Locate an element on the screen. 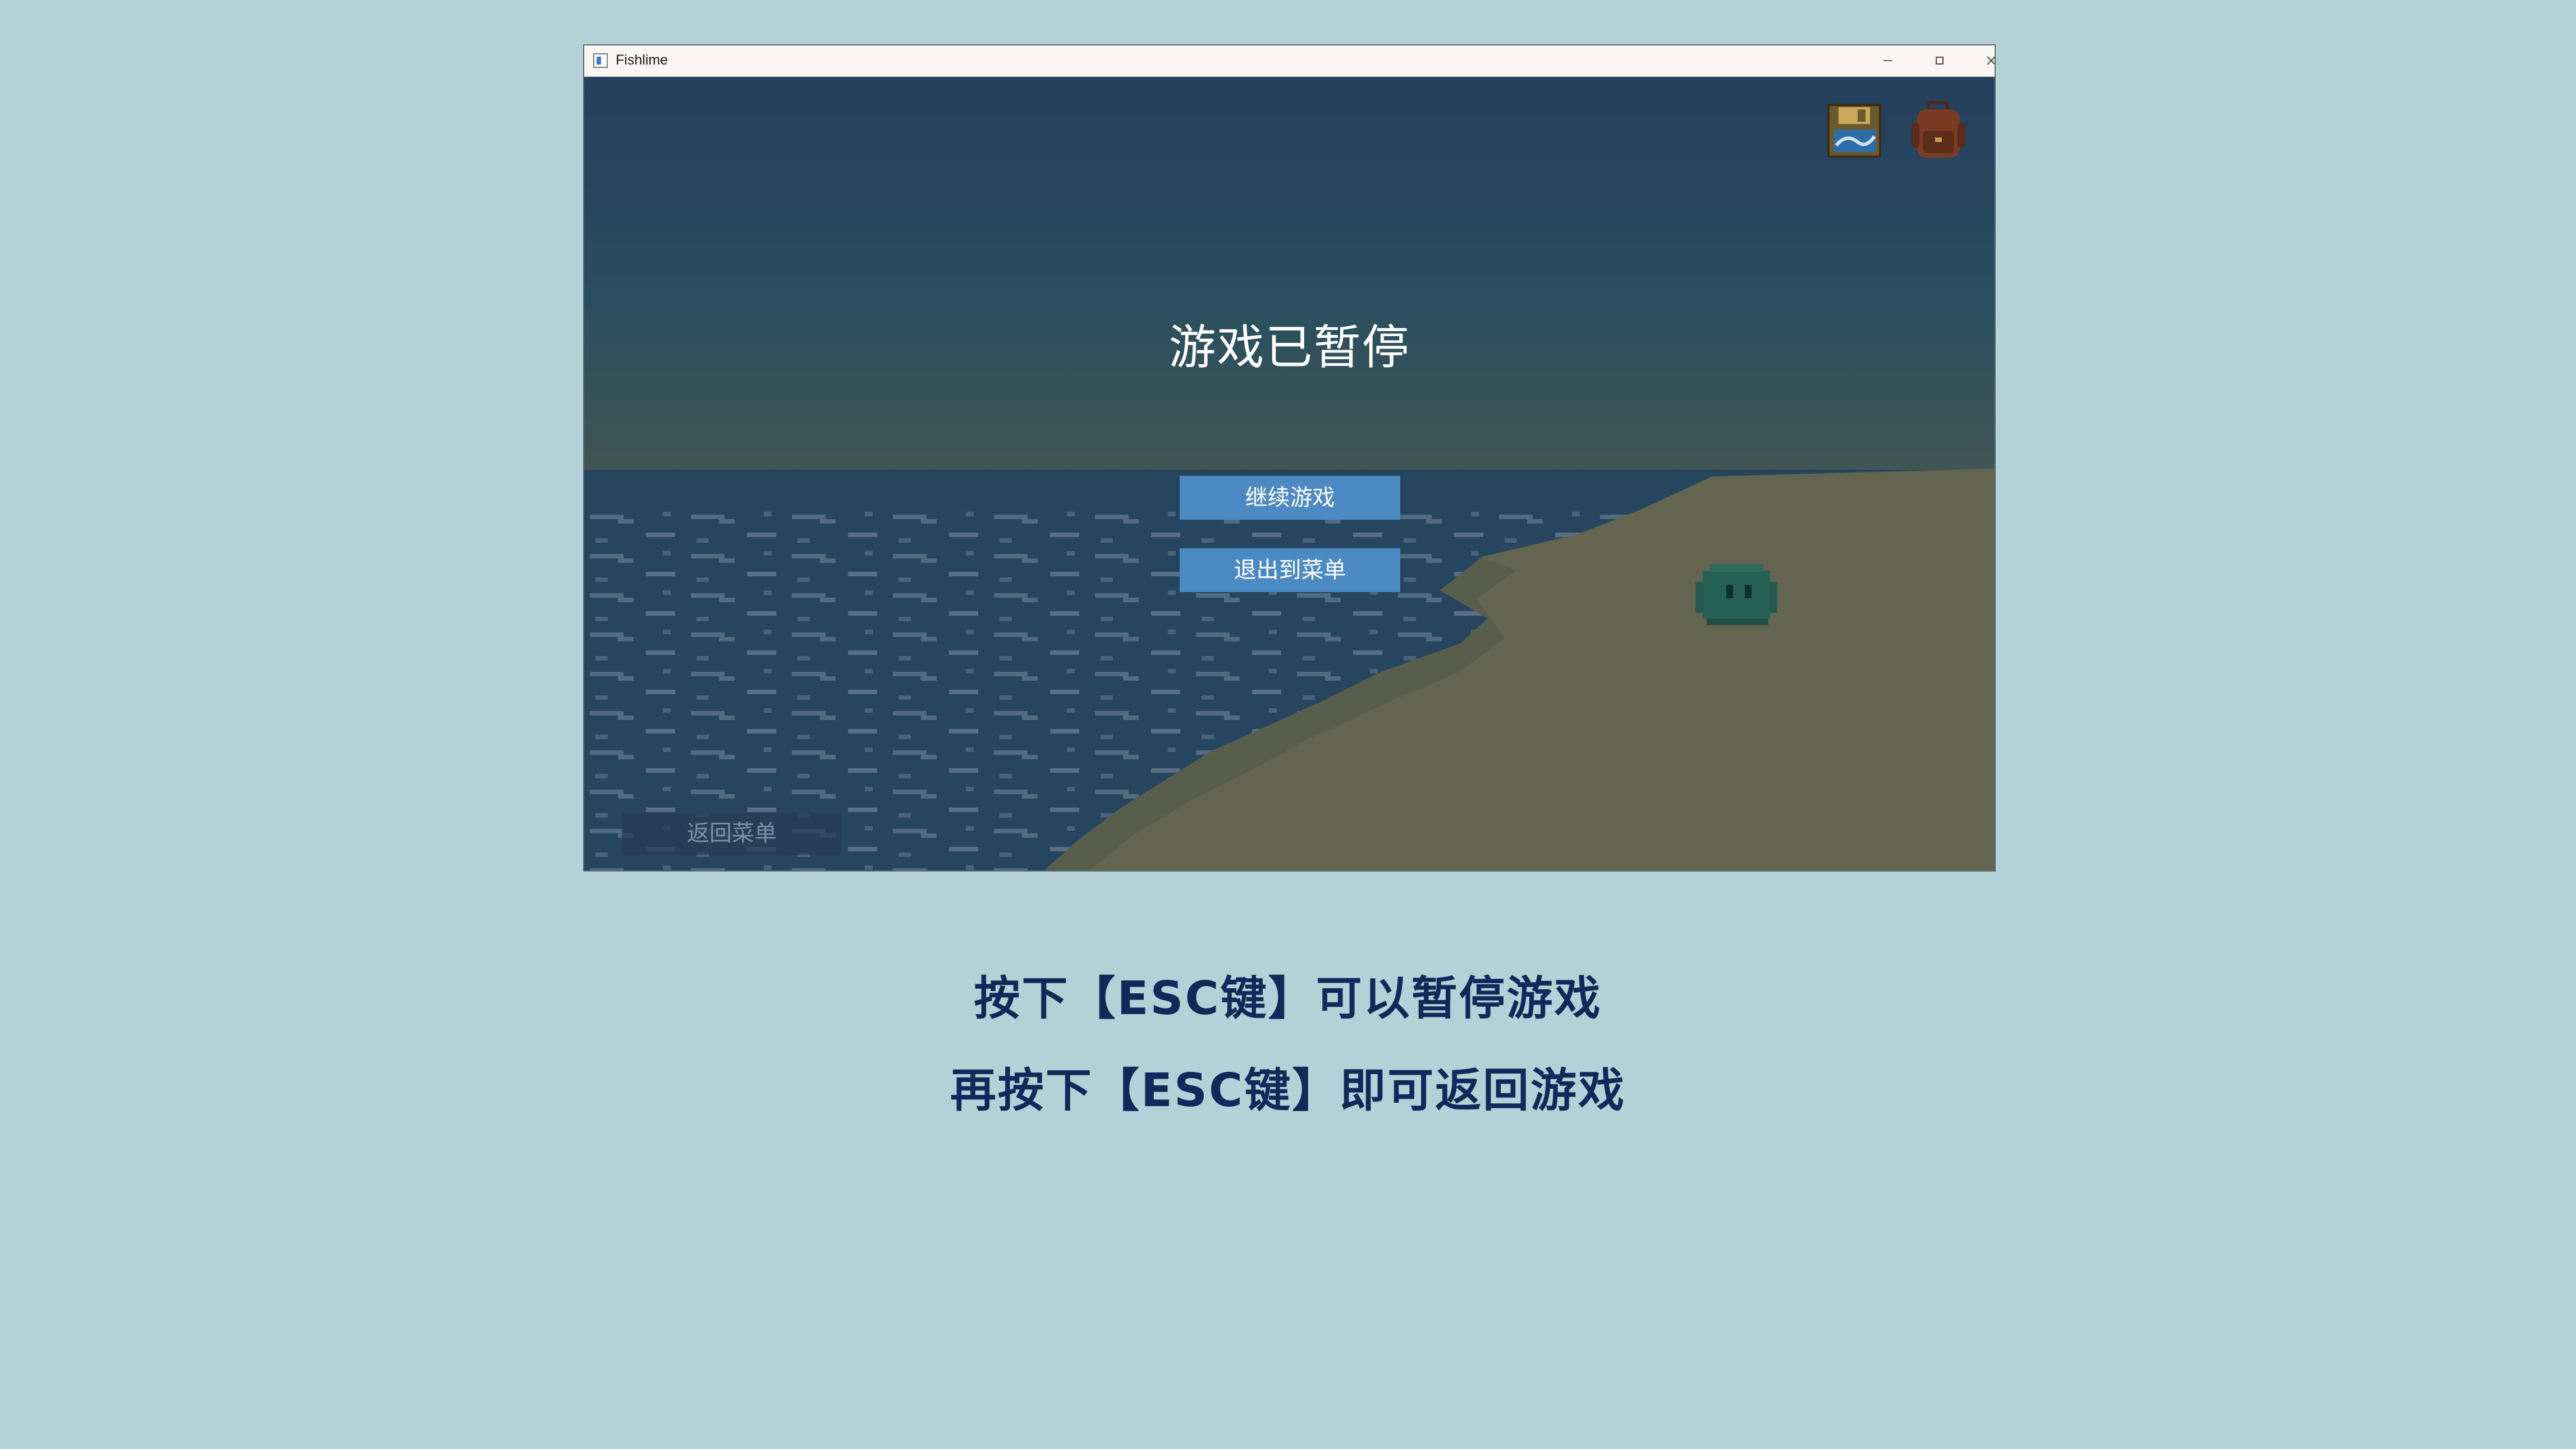 The image size is (2576, 1449). window-title: Fishlime is located at coordinates (642, 60).